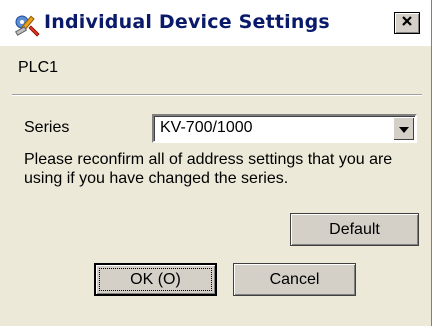 The width and height of the screenshot is (433, 326). I want to click on focus-rectangle, so click(155, 279).